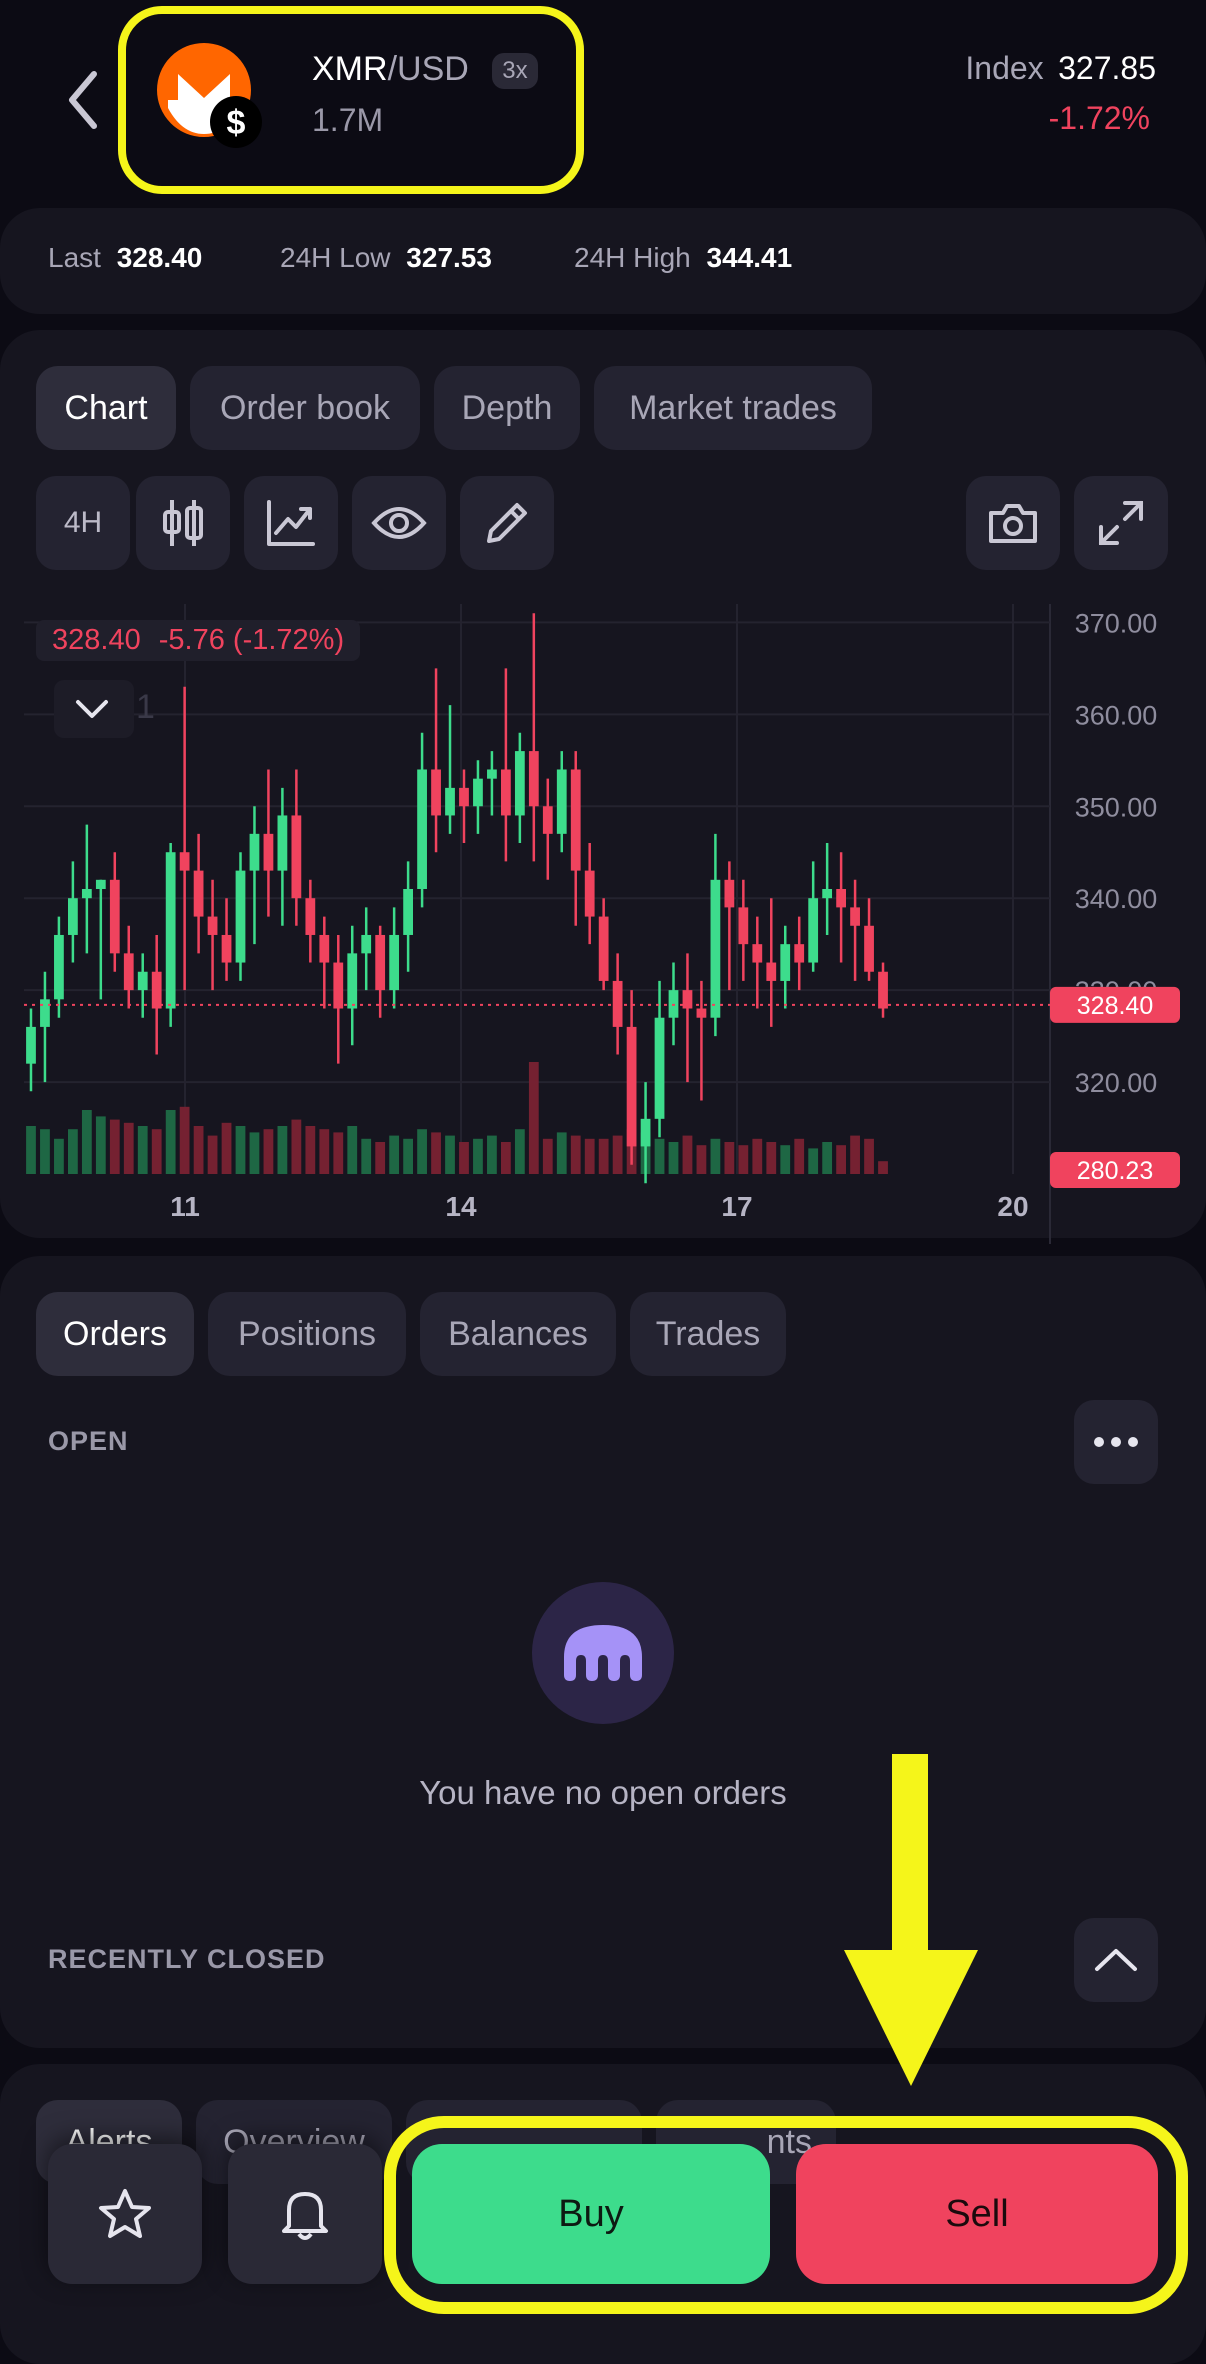  Describe the element at coordinates (187, 1959) in the screenshot. I see `recently-closed-heading: RECENTLY CLOSED` at that location.